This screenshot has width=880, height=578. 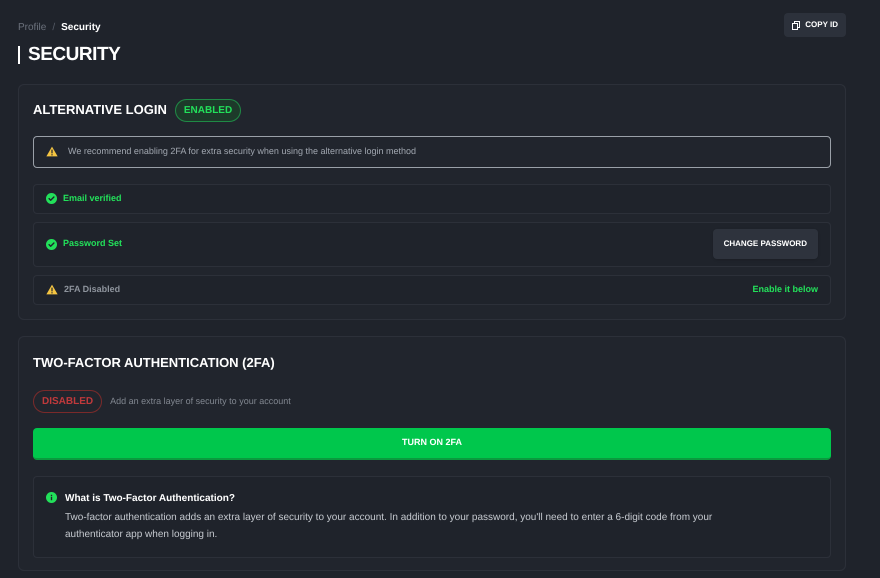 What do you see at coordinates (765, 244) in the screenshot?
I see `change-password-button: CHANGE PASSWORD` at bounding box center [765, 244].